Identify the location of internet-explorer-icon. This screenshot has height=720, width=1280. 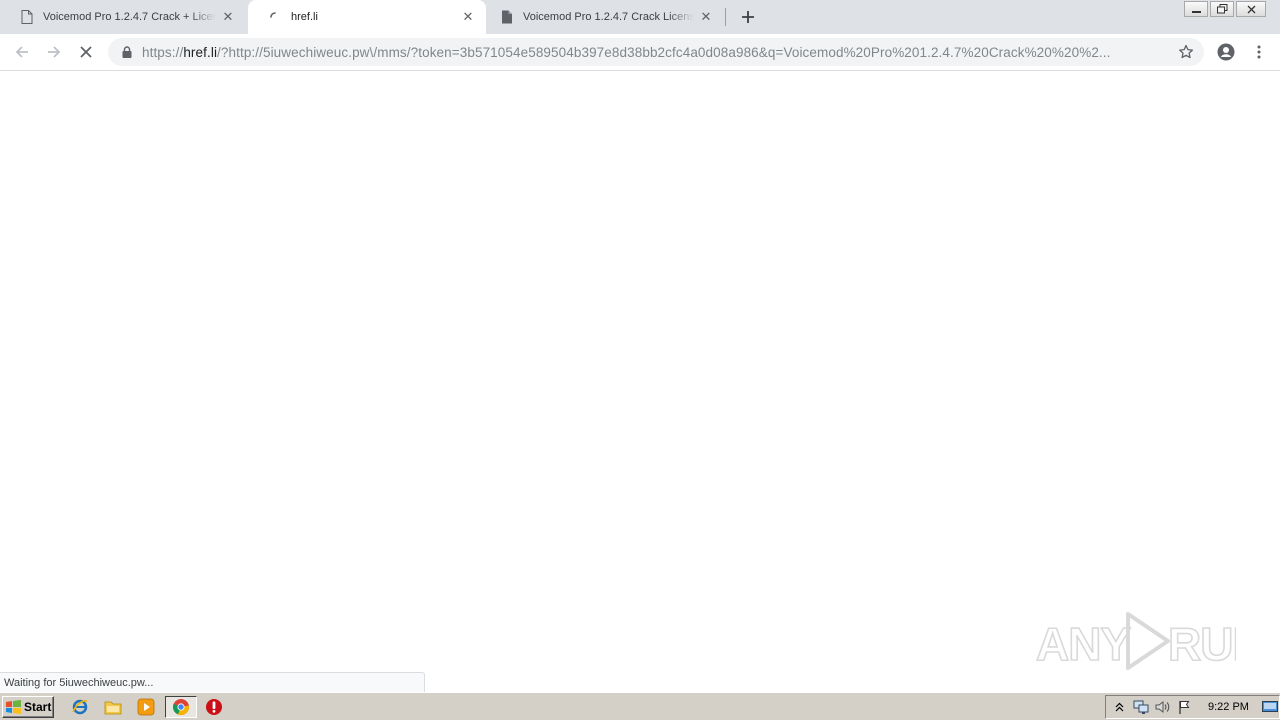
(80, 707).